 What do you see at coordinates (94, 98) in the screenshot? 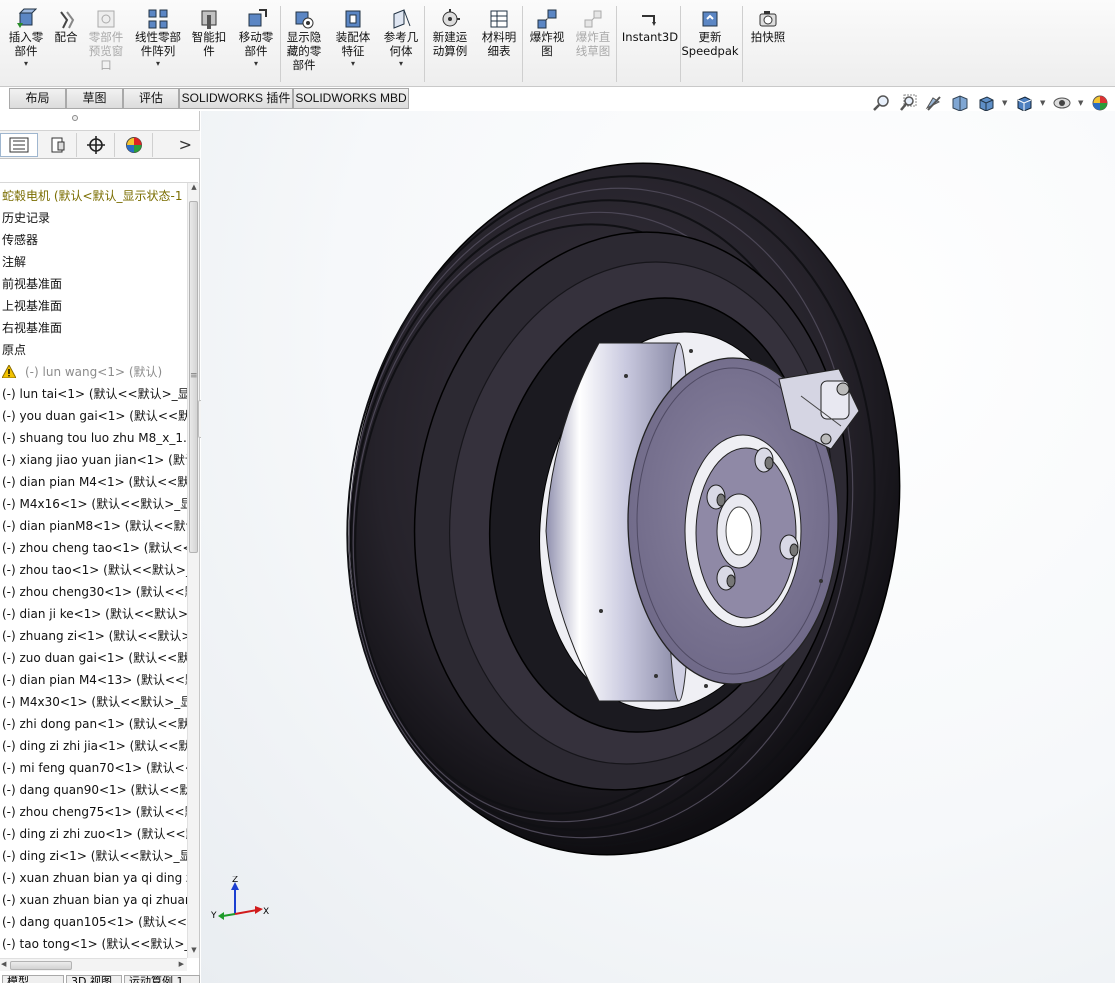
I see `tab-sketch: 草图` at bounding box center [94, 98].